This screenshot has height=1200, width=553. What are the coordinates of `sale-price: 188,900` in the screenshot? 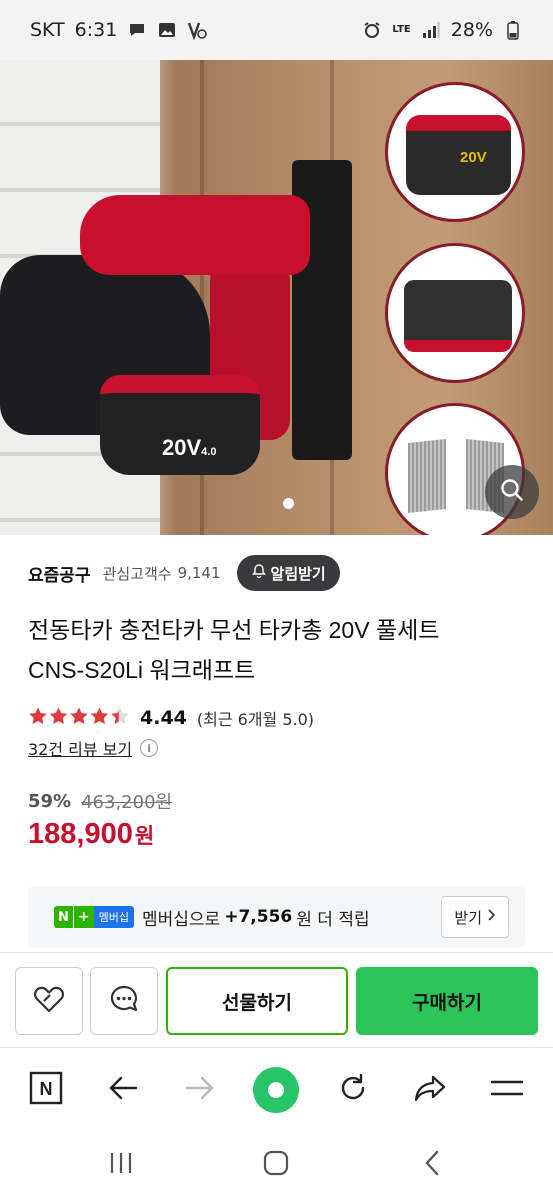 It's located at (80, 834).